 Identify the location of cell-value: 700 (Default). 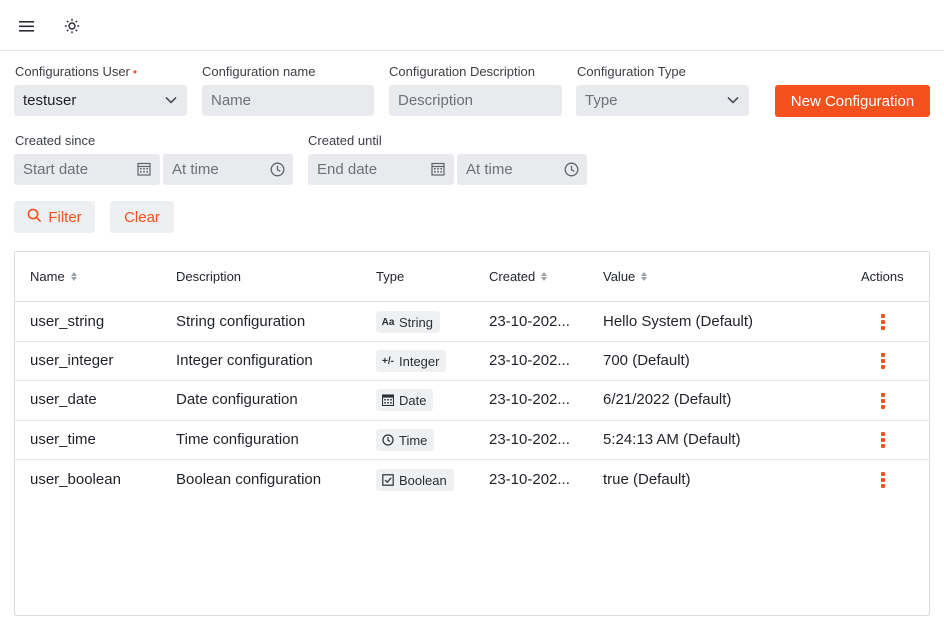
(646, 360).